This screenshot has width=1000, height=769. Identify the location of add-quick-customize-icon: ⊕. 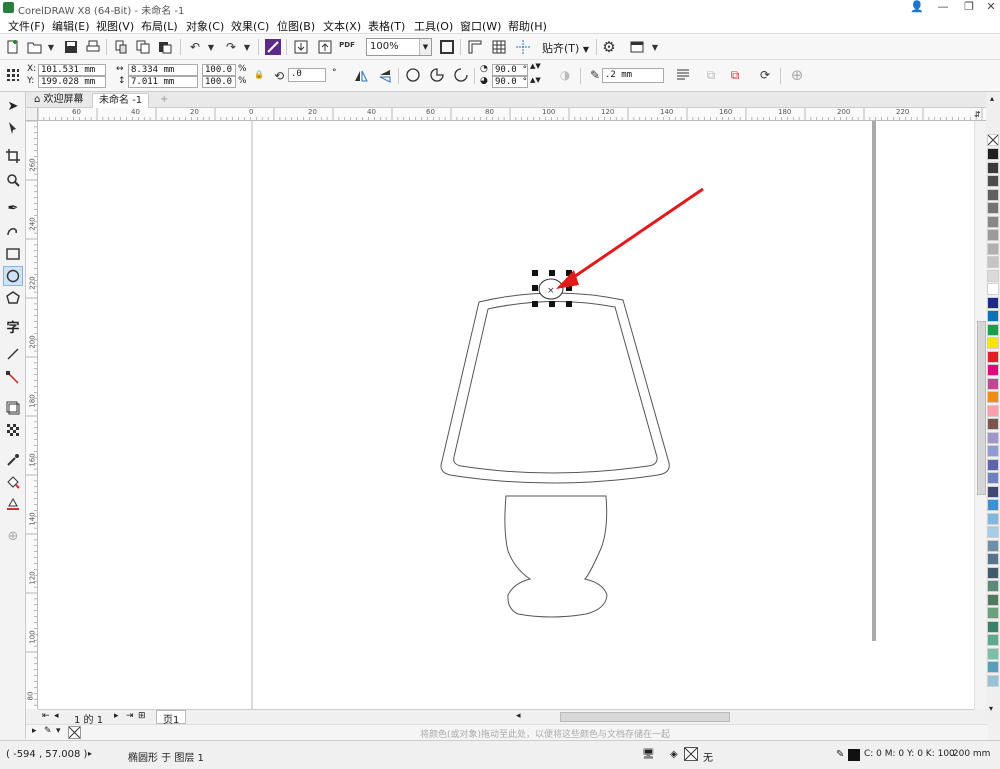
(797, 75).